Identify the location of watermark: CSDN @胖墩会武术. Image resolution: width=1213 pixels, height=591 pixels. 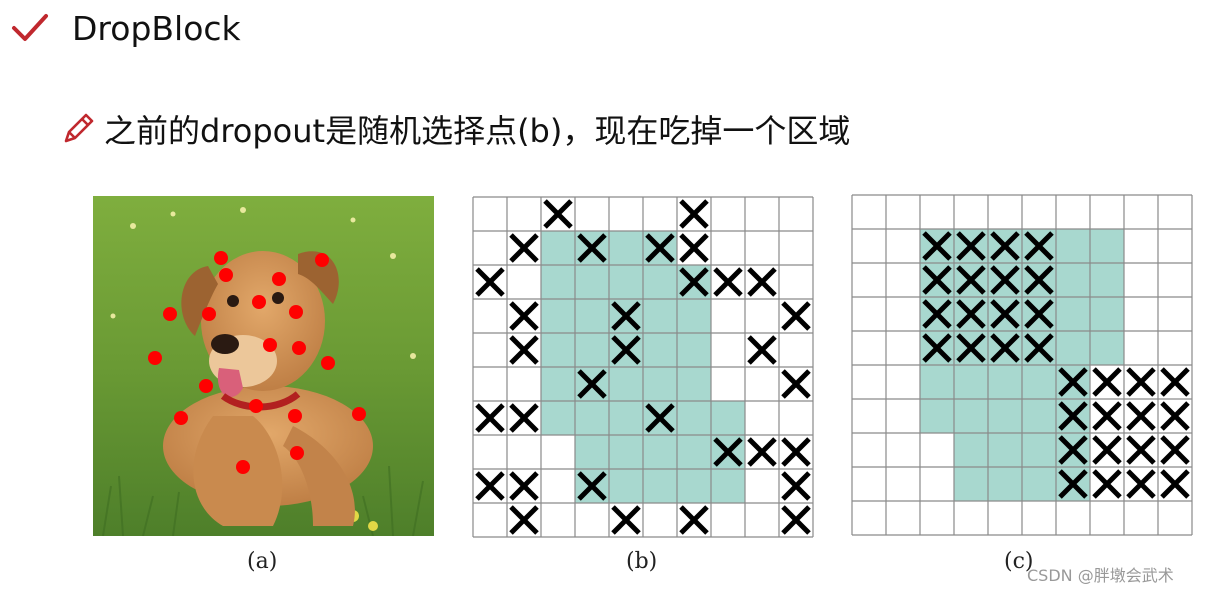
(1100, 575).